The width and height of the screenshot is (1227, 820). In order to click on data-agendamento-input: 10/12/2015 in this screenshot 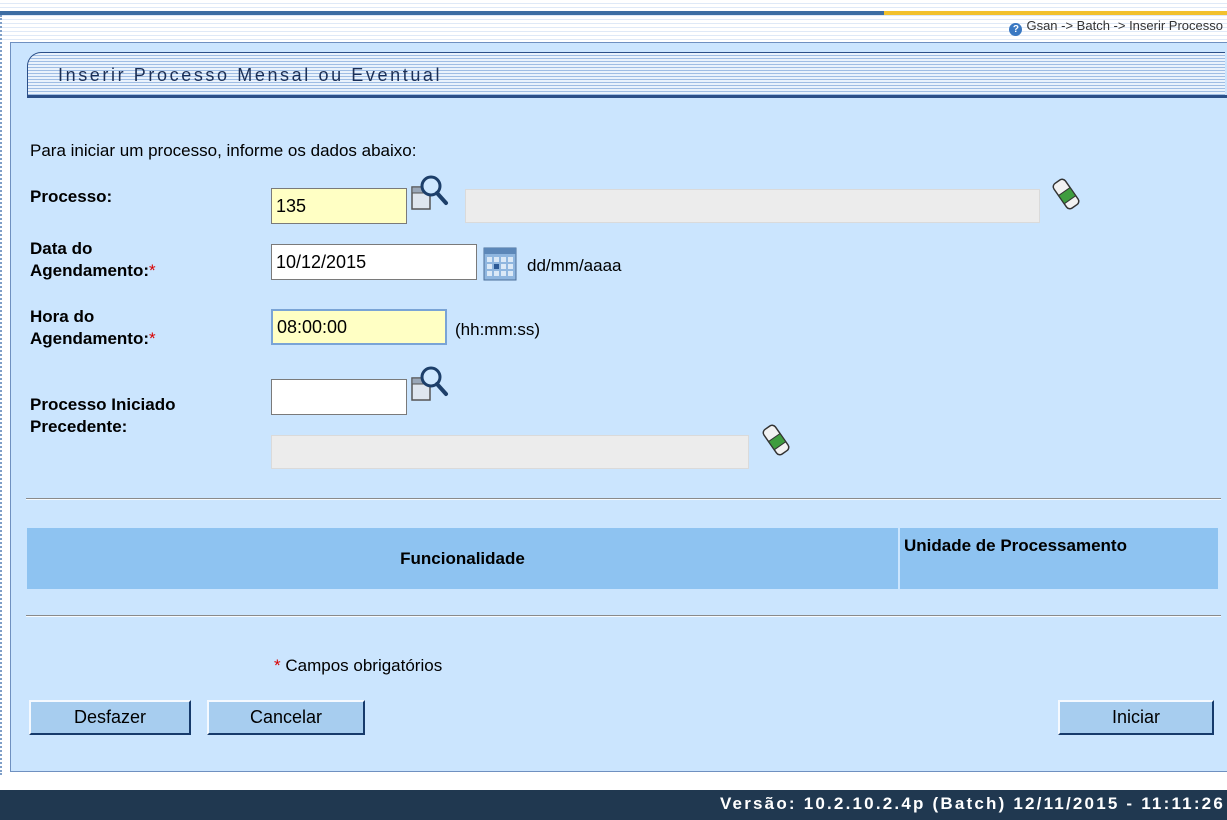, I will do `click(374, 262)`.